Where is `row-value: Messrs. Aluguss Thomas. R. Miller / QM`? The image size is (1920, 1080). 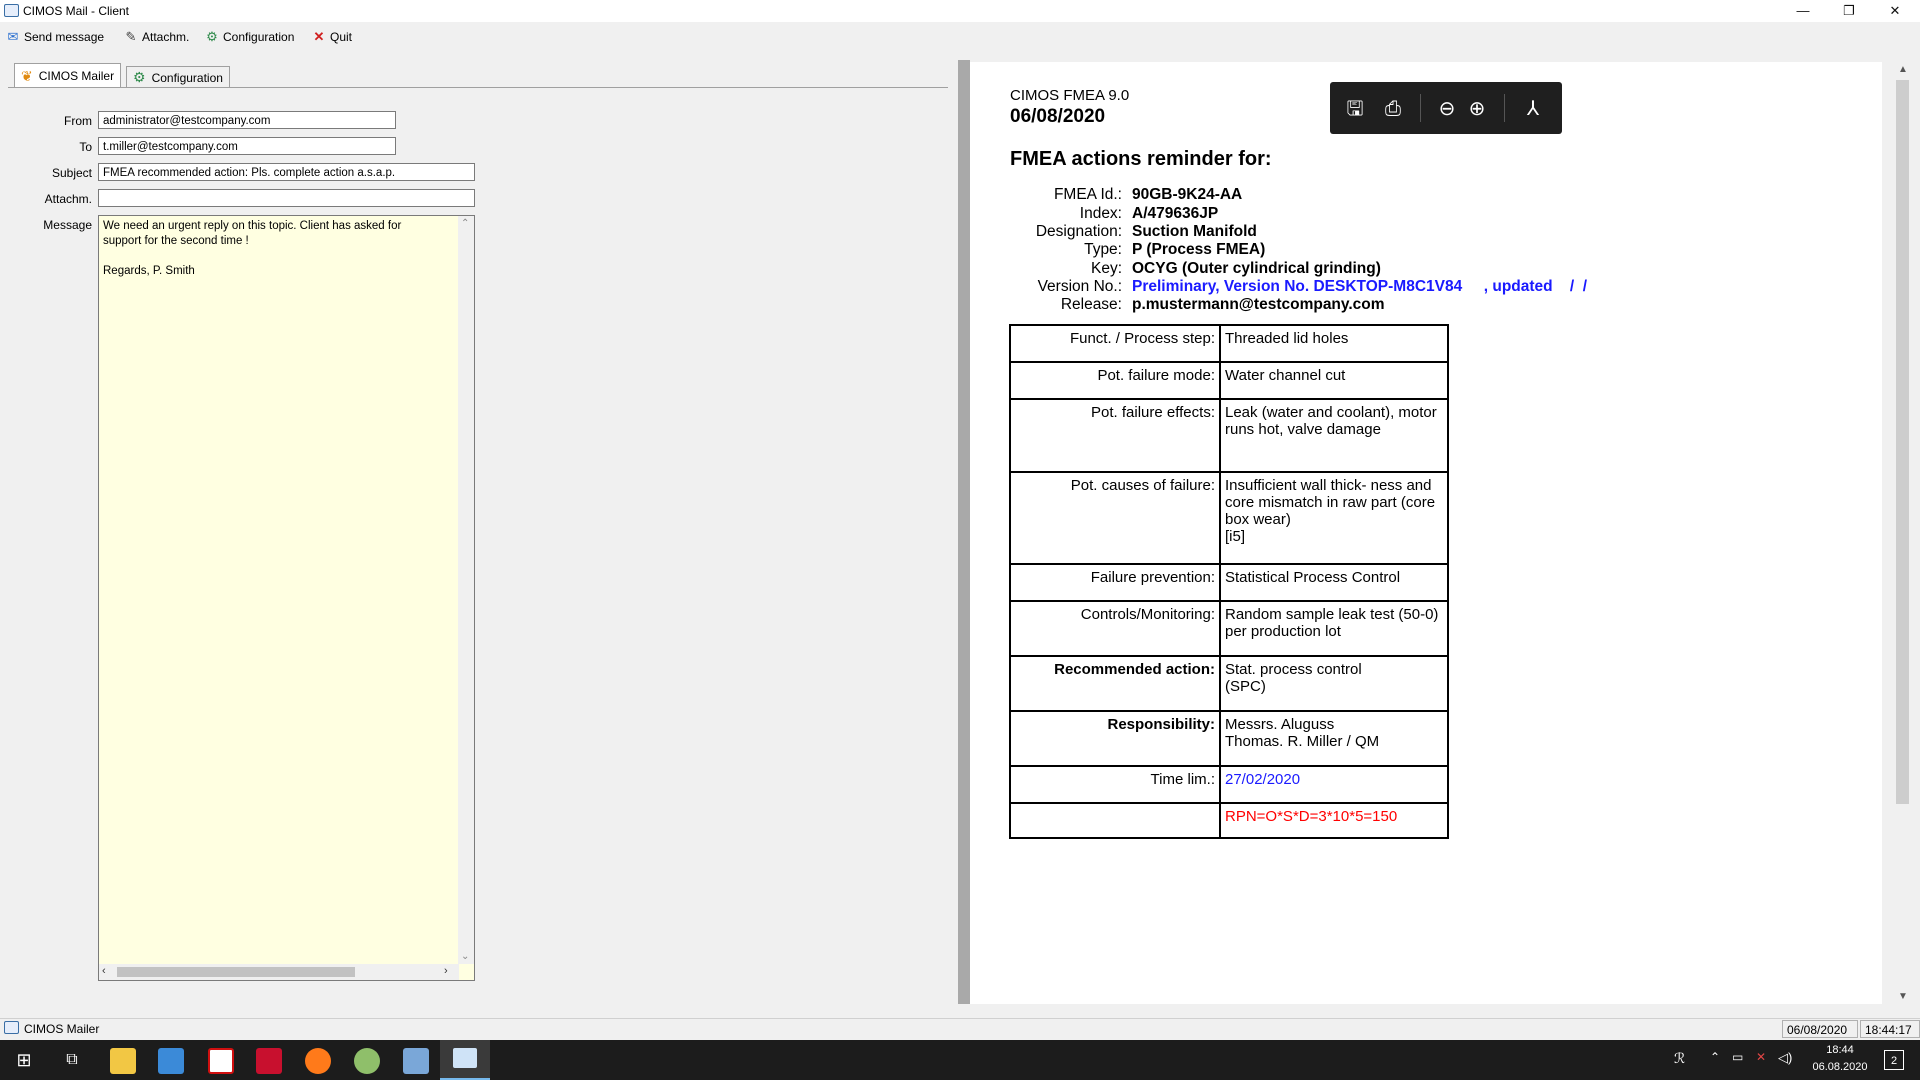 row-value: Messrs. Aluguss Thomas. R. Miller / QM is located at coordinates (1334, 738).